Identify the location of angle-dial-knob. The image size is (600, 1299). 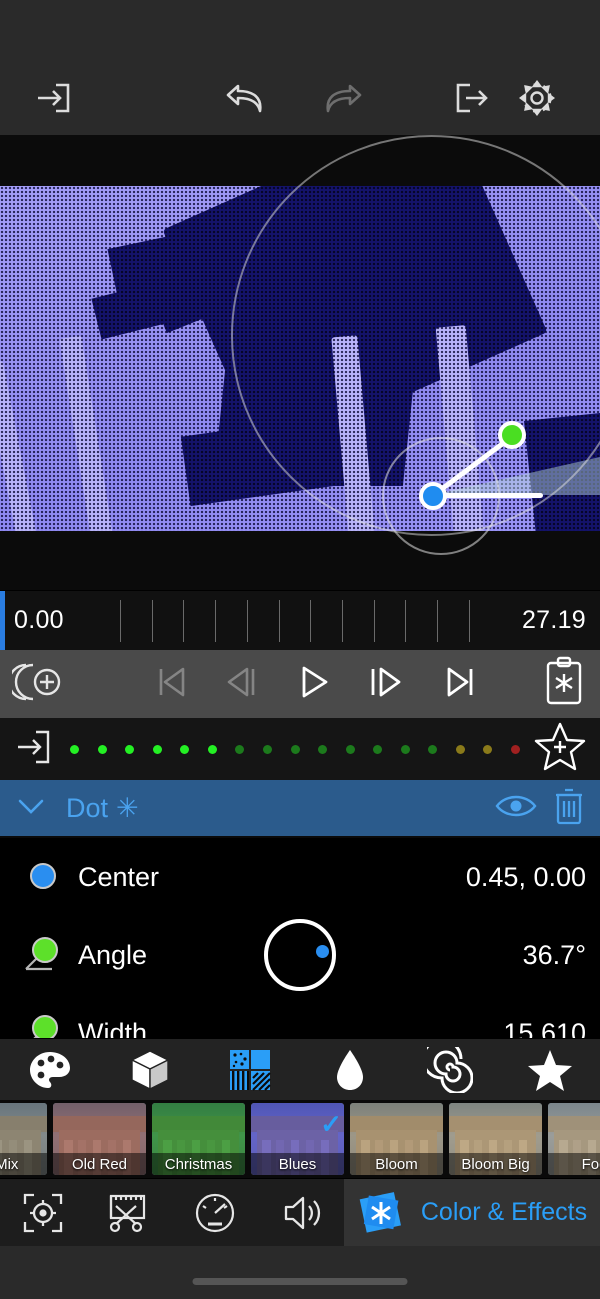
(322, 951).